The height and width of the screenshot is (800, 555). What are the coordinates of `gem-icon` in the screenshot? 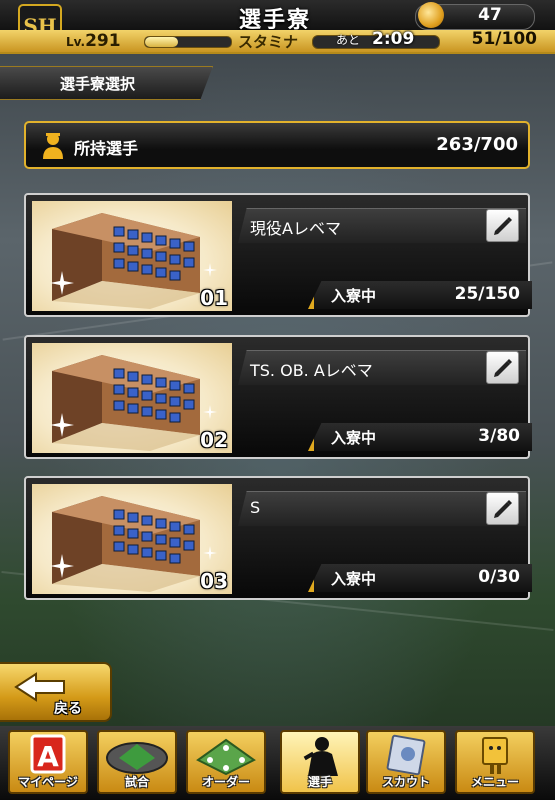 It's located at (431, 15).